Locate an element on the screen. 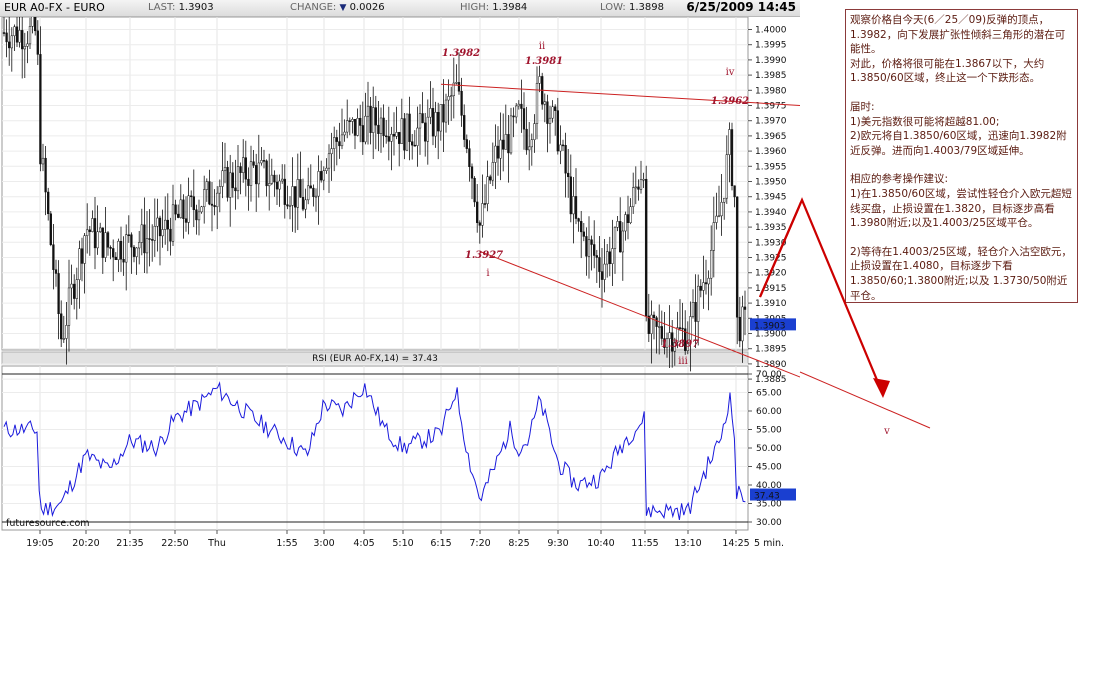 This screenshot has width=1105, height=691. time-tick-label: 3:00 is located at coordinates (323, 543).